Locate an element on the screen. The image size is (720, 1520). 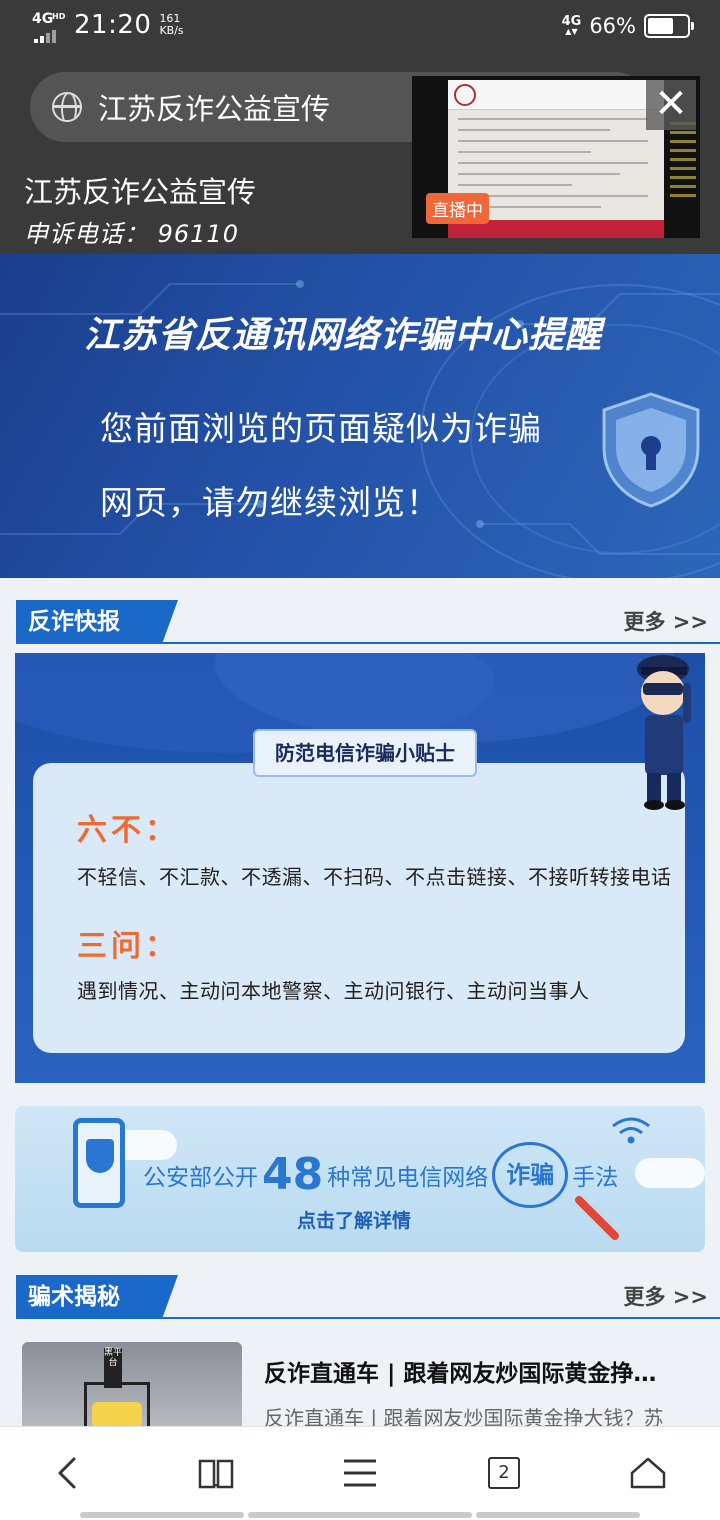
network-indicator: 4G HD is located at coordinates (49, 26).